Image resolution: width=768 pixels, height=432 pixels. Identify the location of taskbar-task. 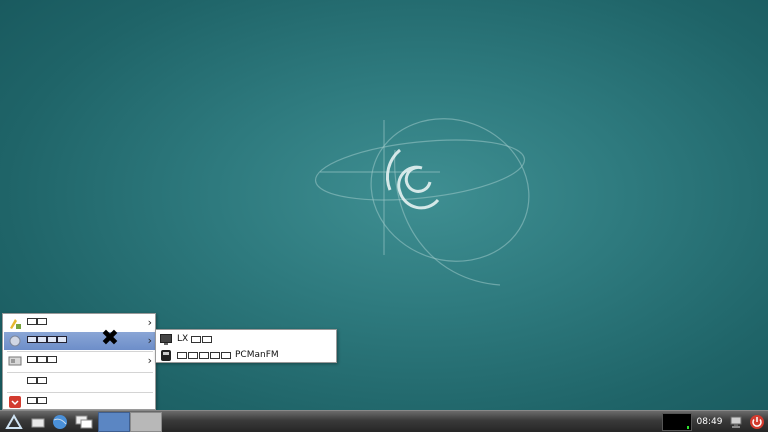
(146, 422).